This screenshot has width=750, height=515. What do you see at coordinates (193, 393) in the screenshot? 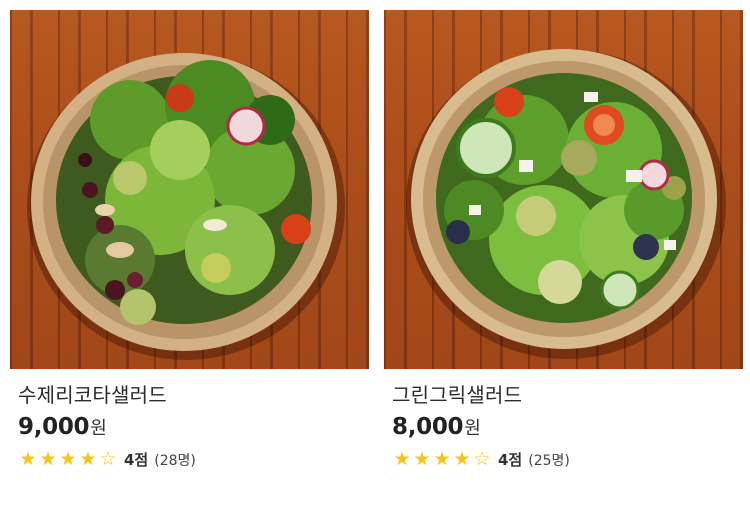
I see `product-title: 수제리코타샐러드` at bounding box center [193, 393].